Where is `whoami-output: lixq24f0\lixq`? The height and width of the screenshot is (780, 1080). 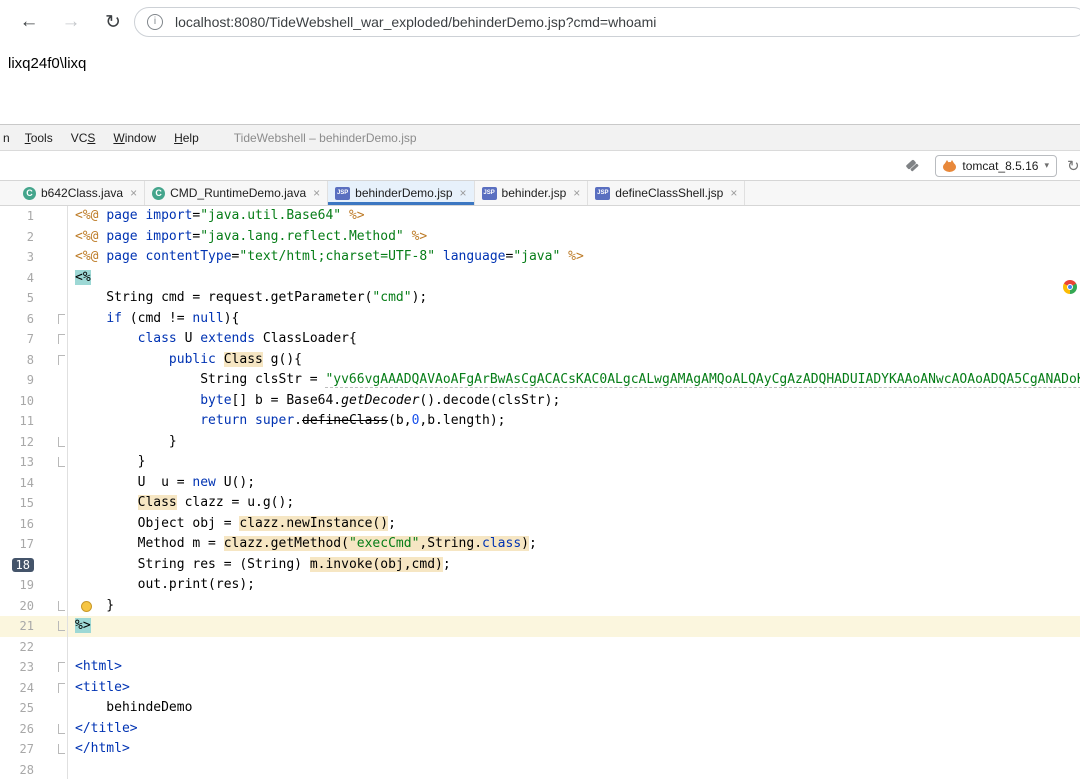 whoami-output: lixq24f0\lixq is located at coordinates (47, 63).